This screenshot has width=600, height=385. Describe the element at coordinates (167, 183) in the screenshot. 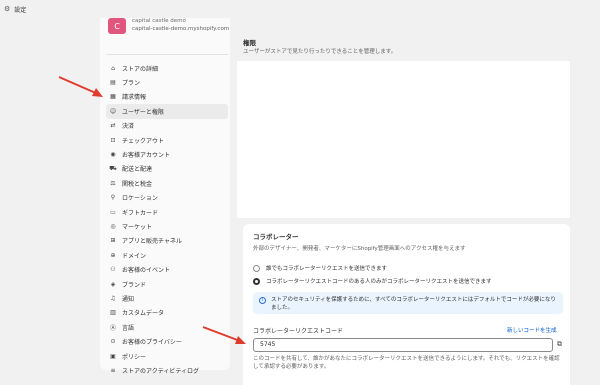

I see `sidebar-item-taxes: ⚖ 関税と税金` at that location.